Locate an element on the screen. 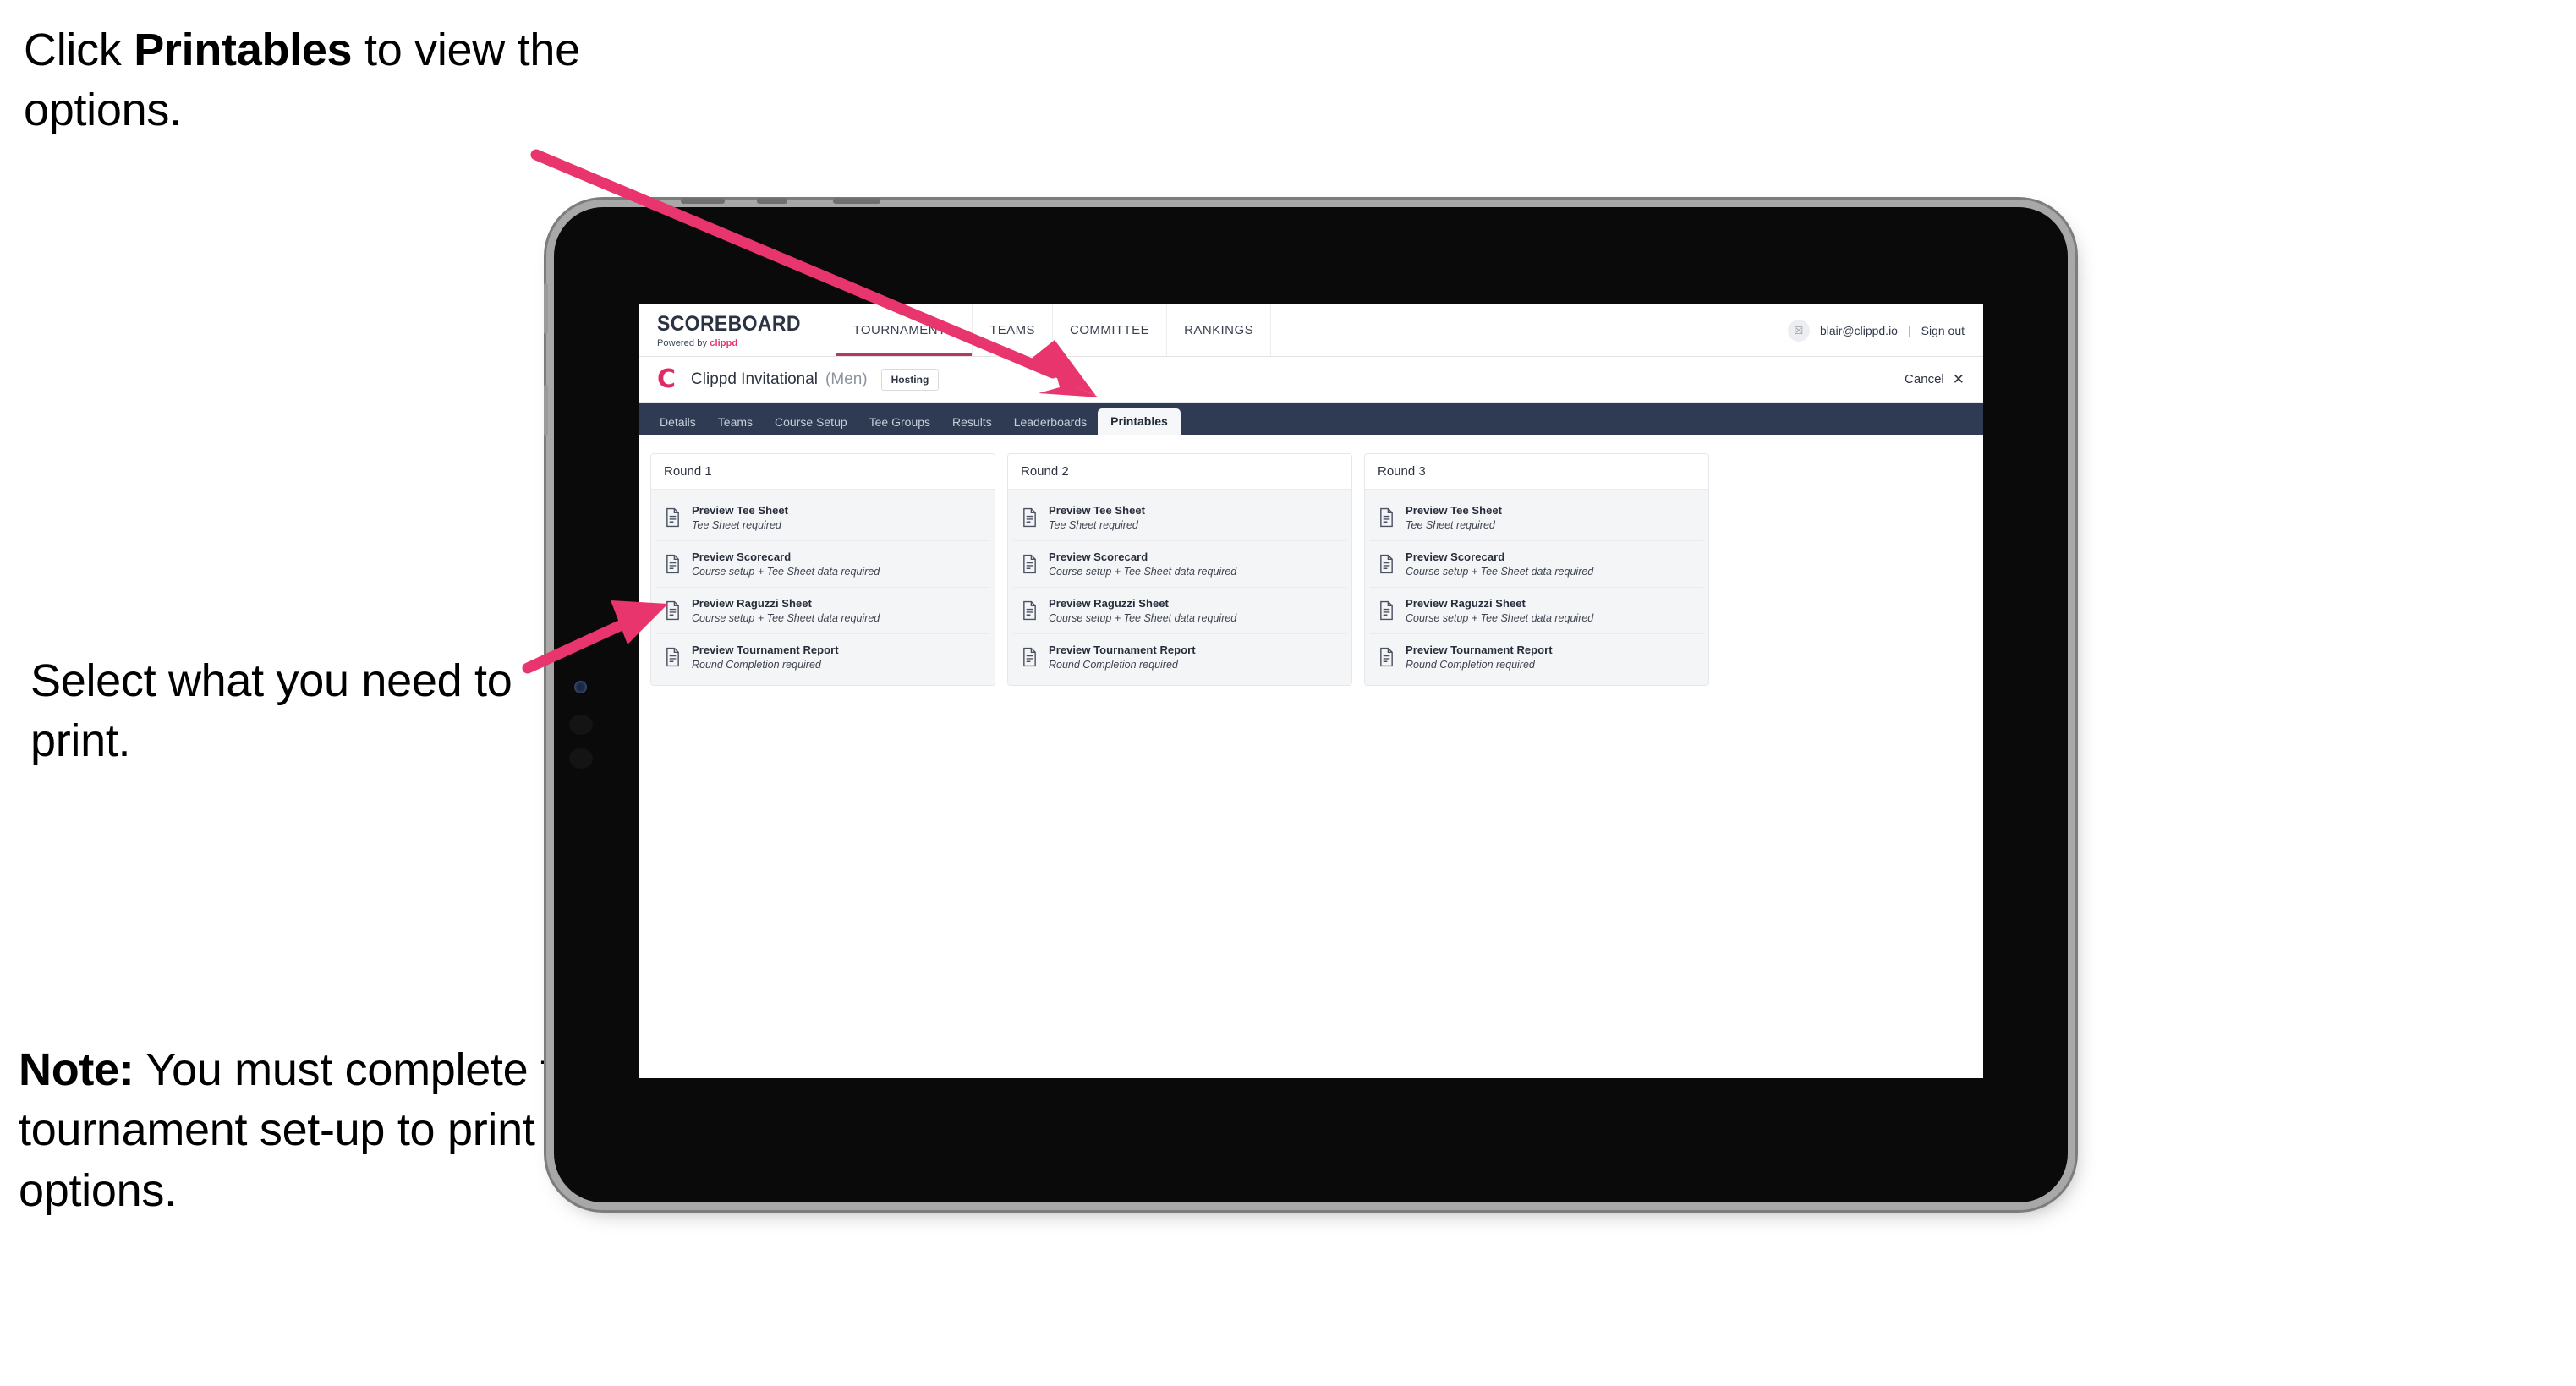 Image resolution: width=2576 pixels, height=1386 pixels. round-heading: Round 2 is located at coordinates (1179, 472).